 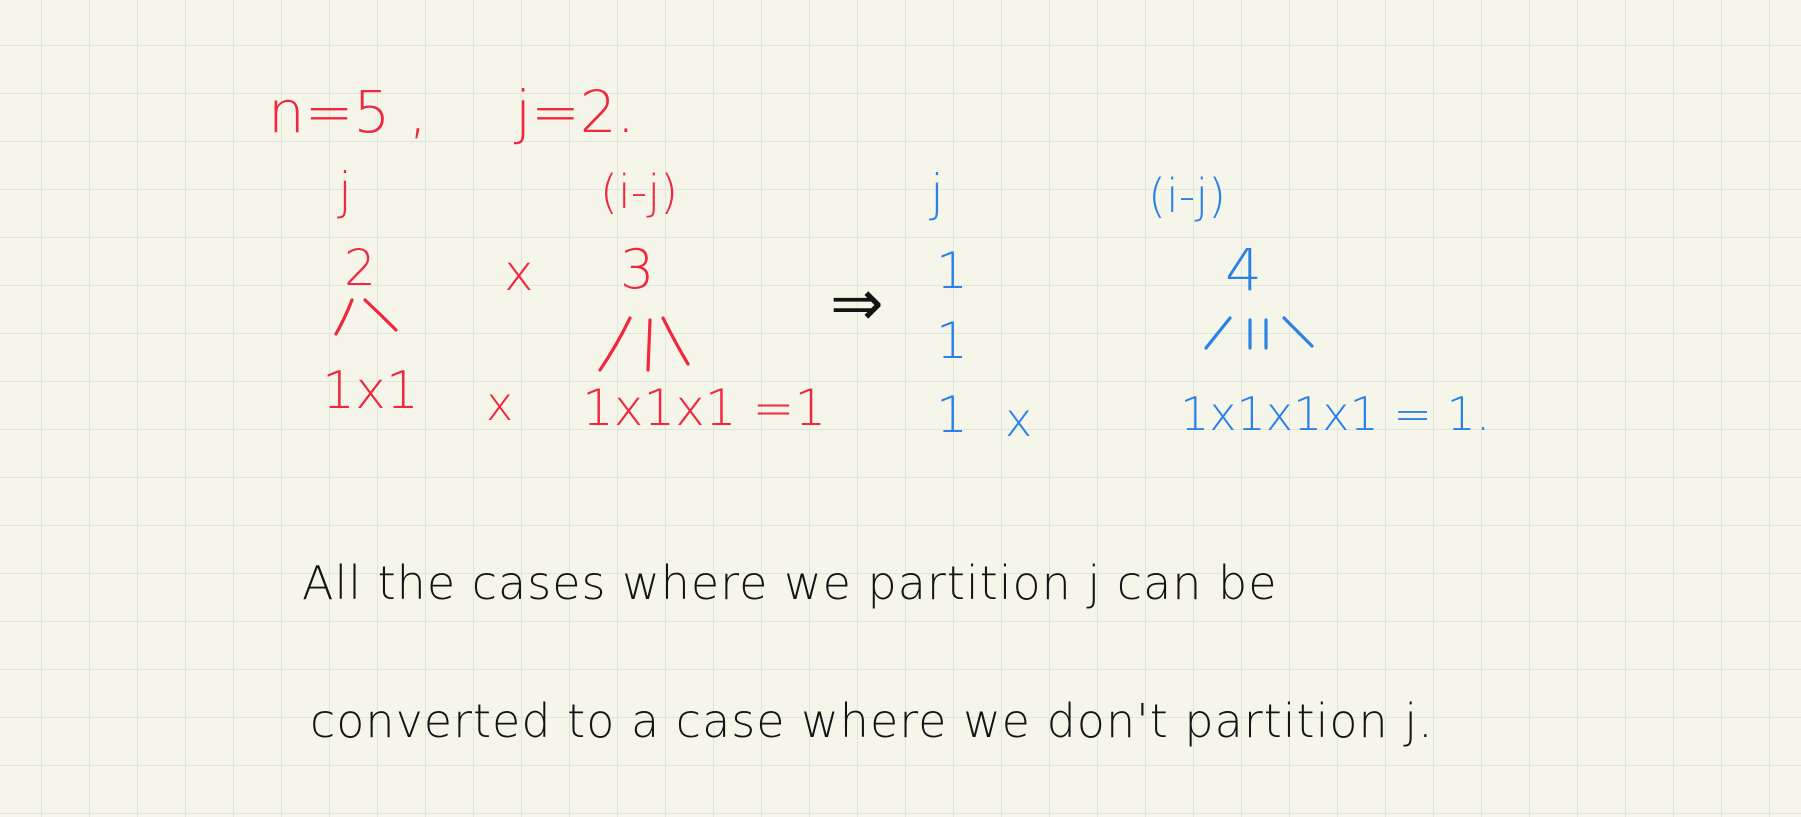 I want to click on right-label-ij: (i-j), so click(x=1187, y=196).